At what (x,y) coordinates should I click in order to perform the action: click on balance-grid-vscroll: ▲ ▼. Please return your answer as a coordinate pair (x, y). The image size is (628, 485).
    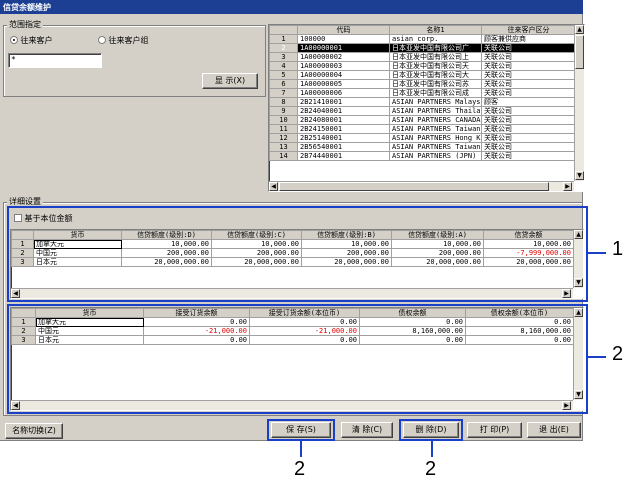
    Looking at the image, I should click on (578, 354).